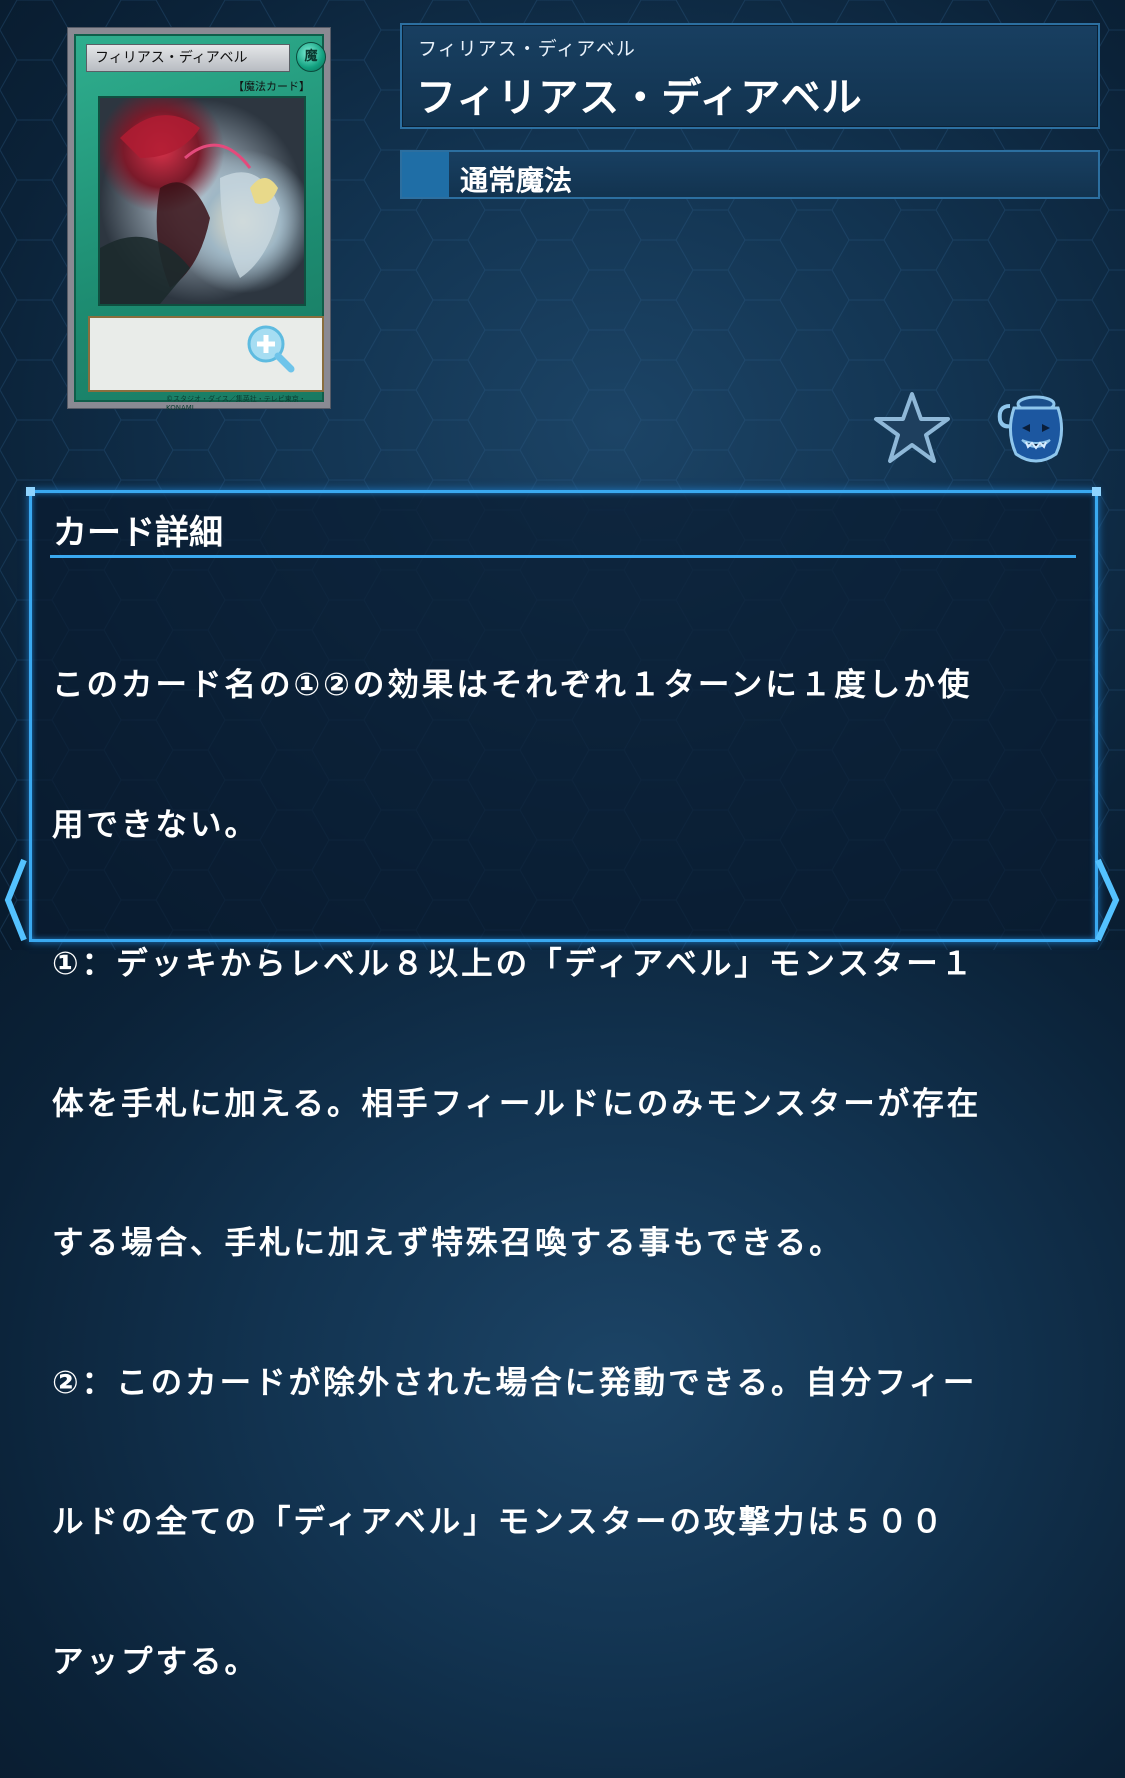 The image size is (1125, 1778). I want to click on effect-line: 用できない。, so click(156, 824).